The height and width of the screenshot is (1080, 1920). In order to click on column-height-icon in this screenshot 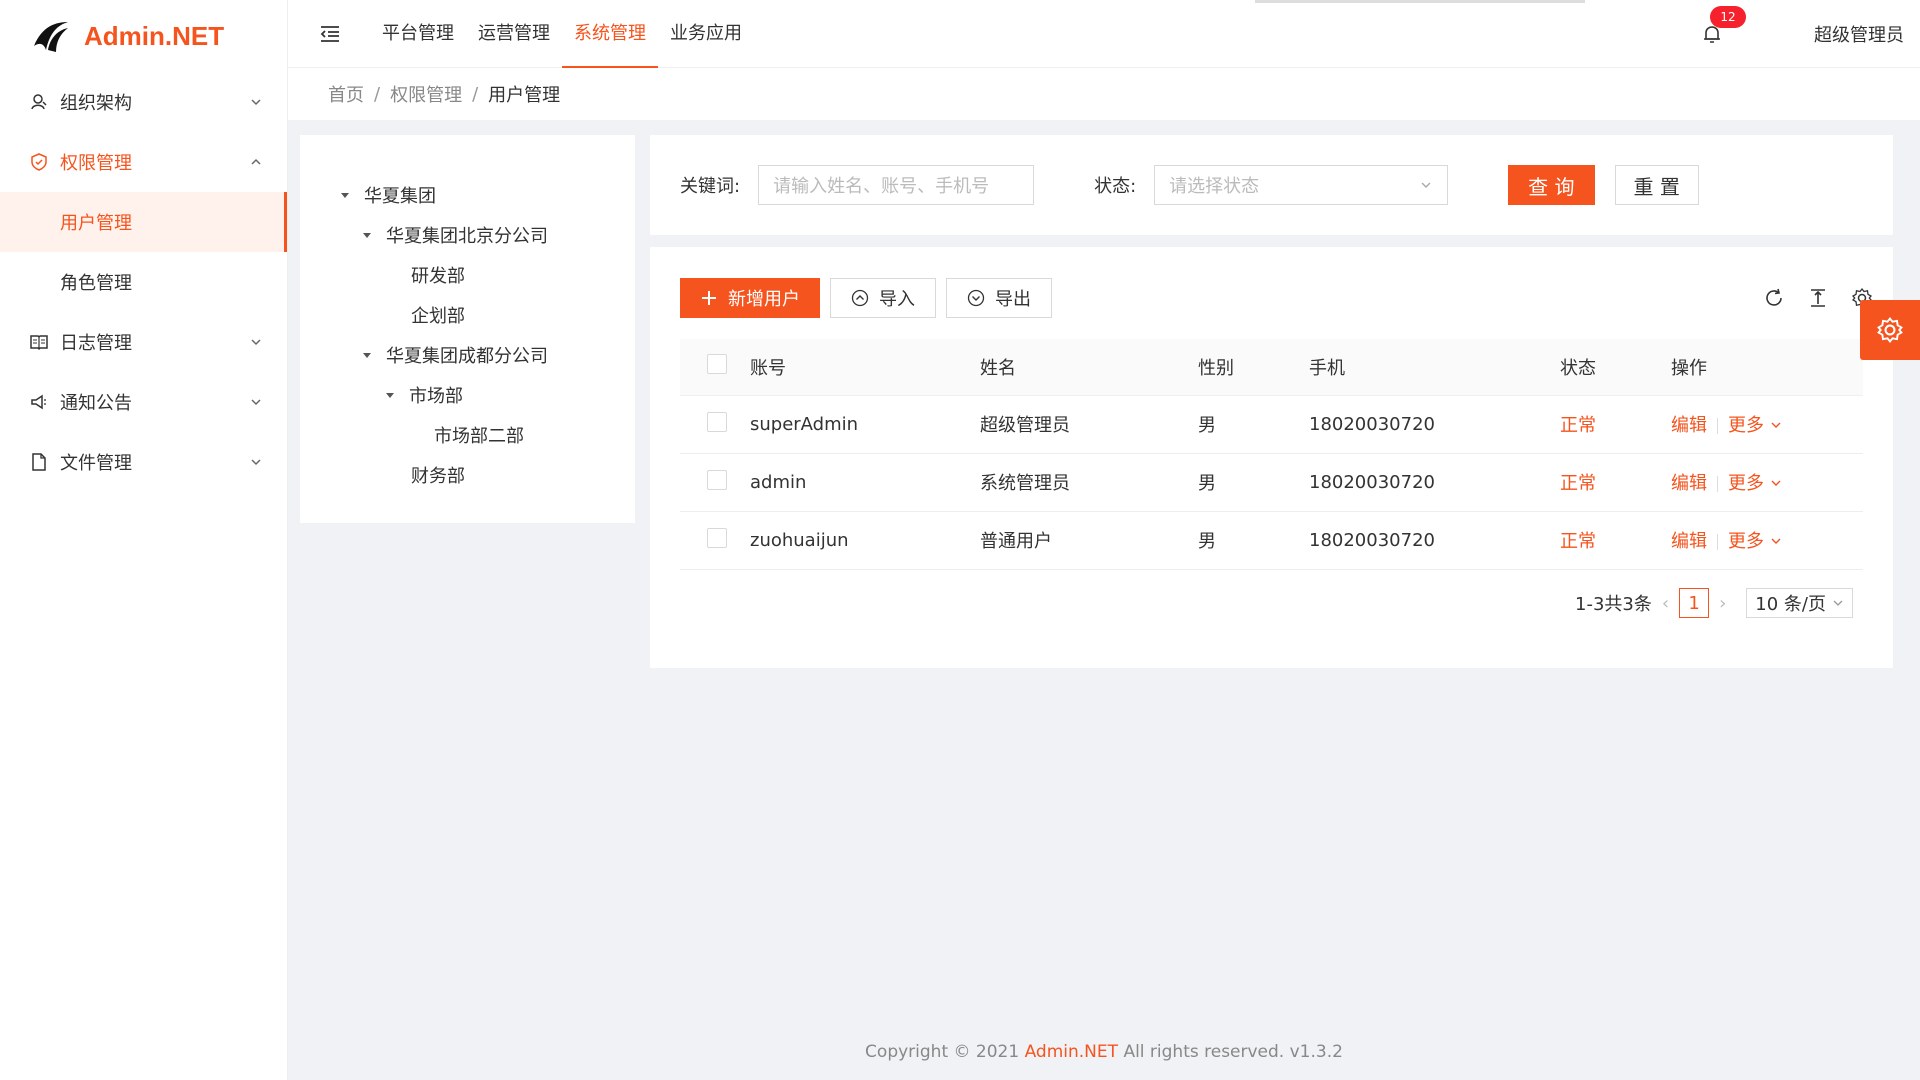, I will do `click(1818, 298)`.